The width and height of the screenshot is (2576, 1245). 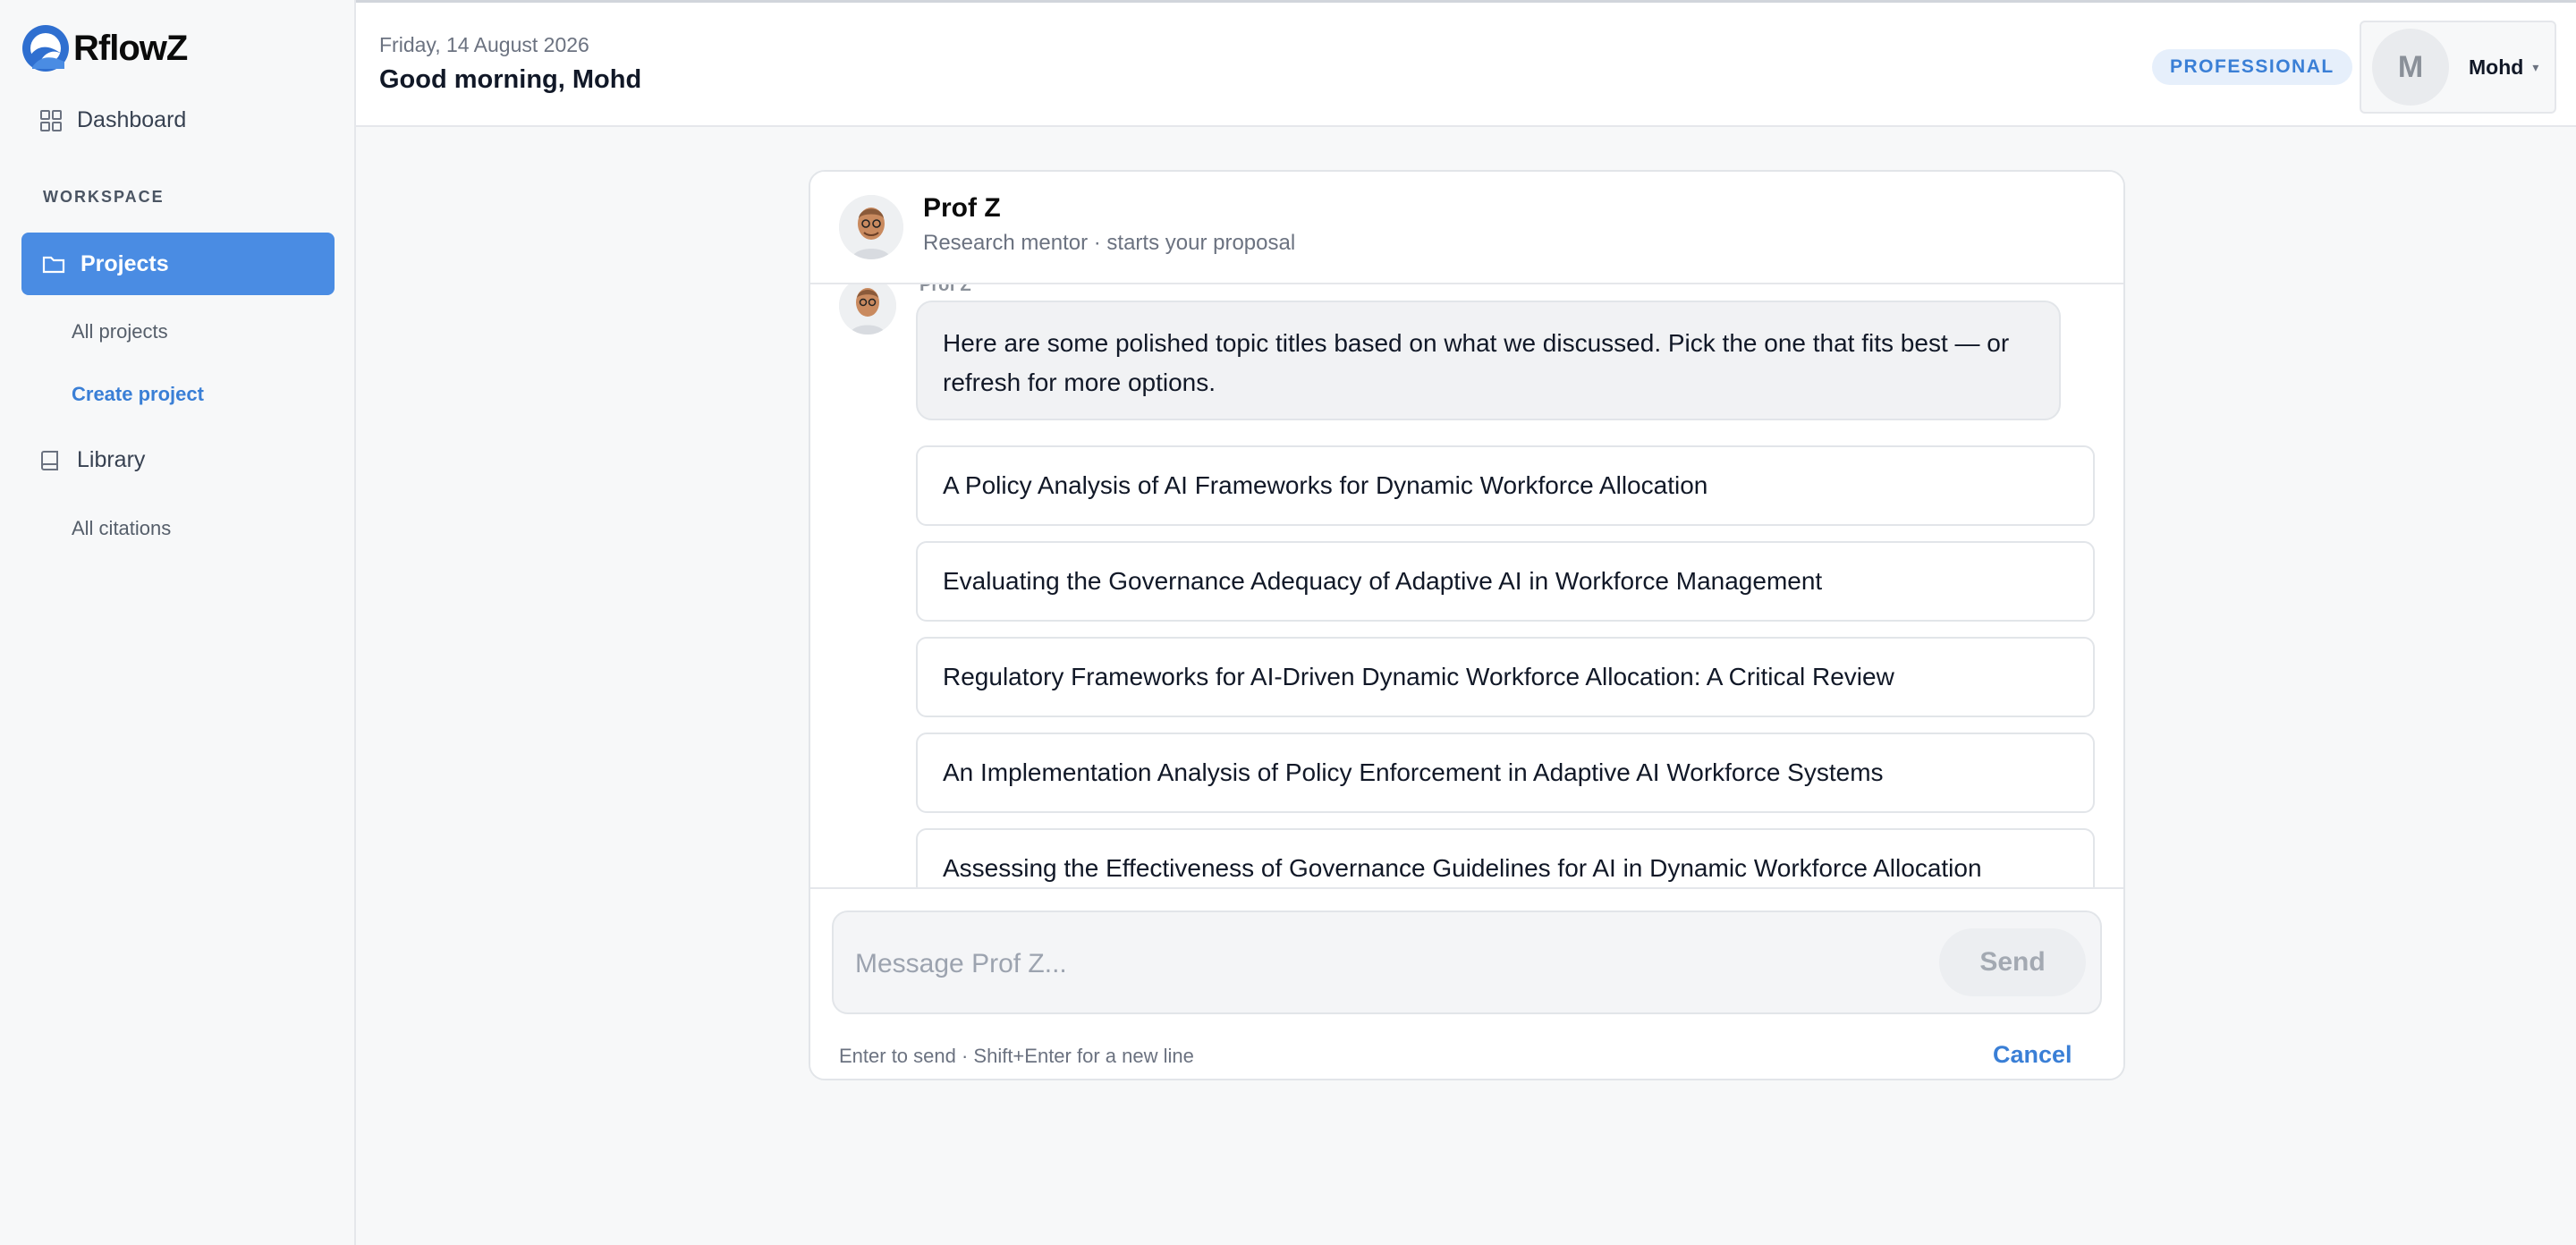 I want to click on section-label-workspace: WORKSPACE, so click(x=104, y=197).